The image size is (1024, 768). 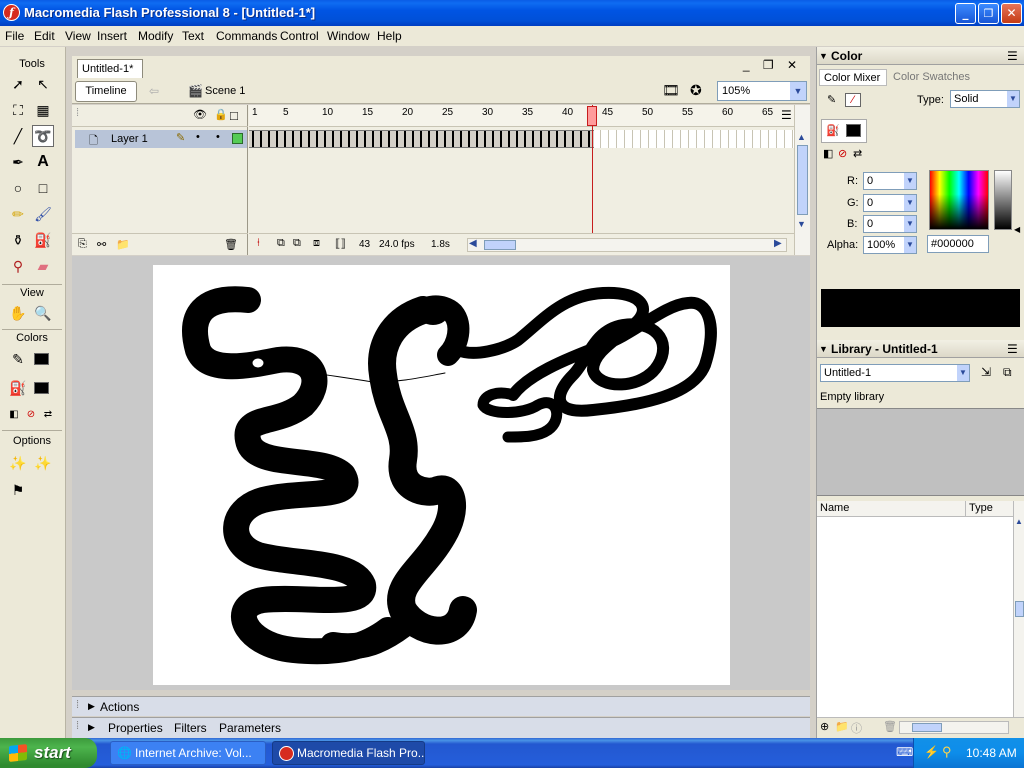 What do you see at coordinates (890, 245) in the screenshot?
I see `alpha-field: 100% ▼` at bounding box center [890, 245].